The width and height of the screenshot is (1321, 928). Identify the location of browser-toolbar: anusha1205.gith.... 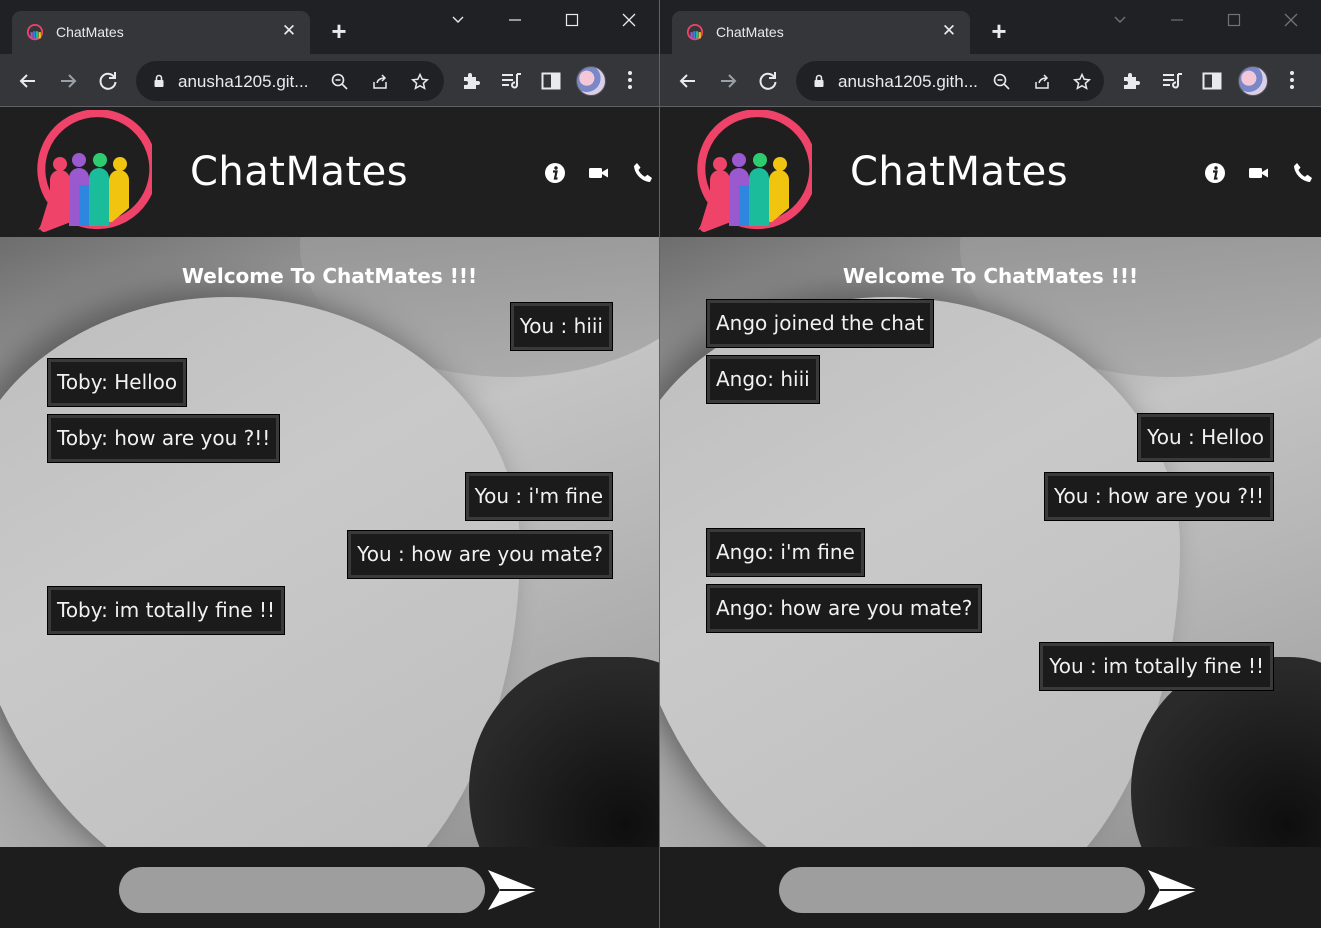
(990, 80).